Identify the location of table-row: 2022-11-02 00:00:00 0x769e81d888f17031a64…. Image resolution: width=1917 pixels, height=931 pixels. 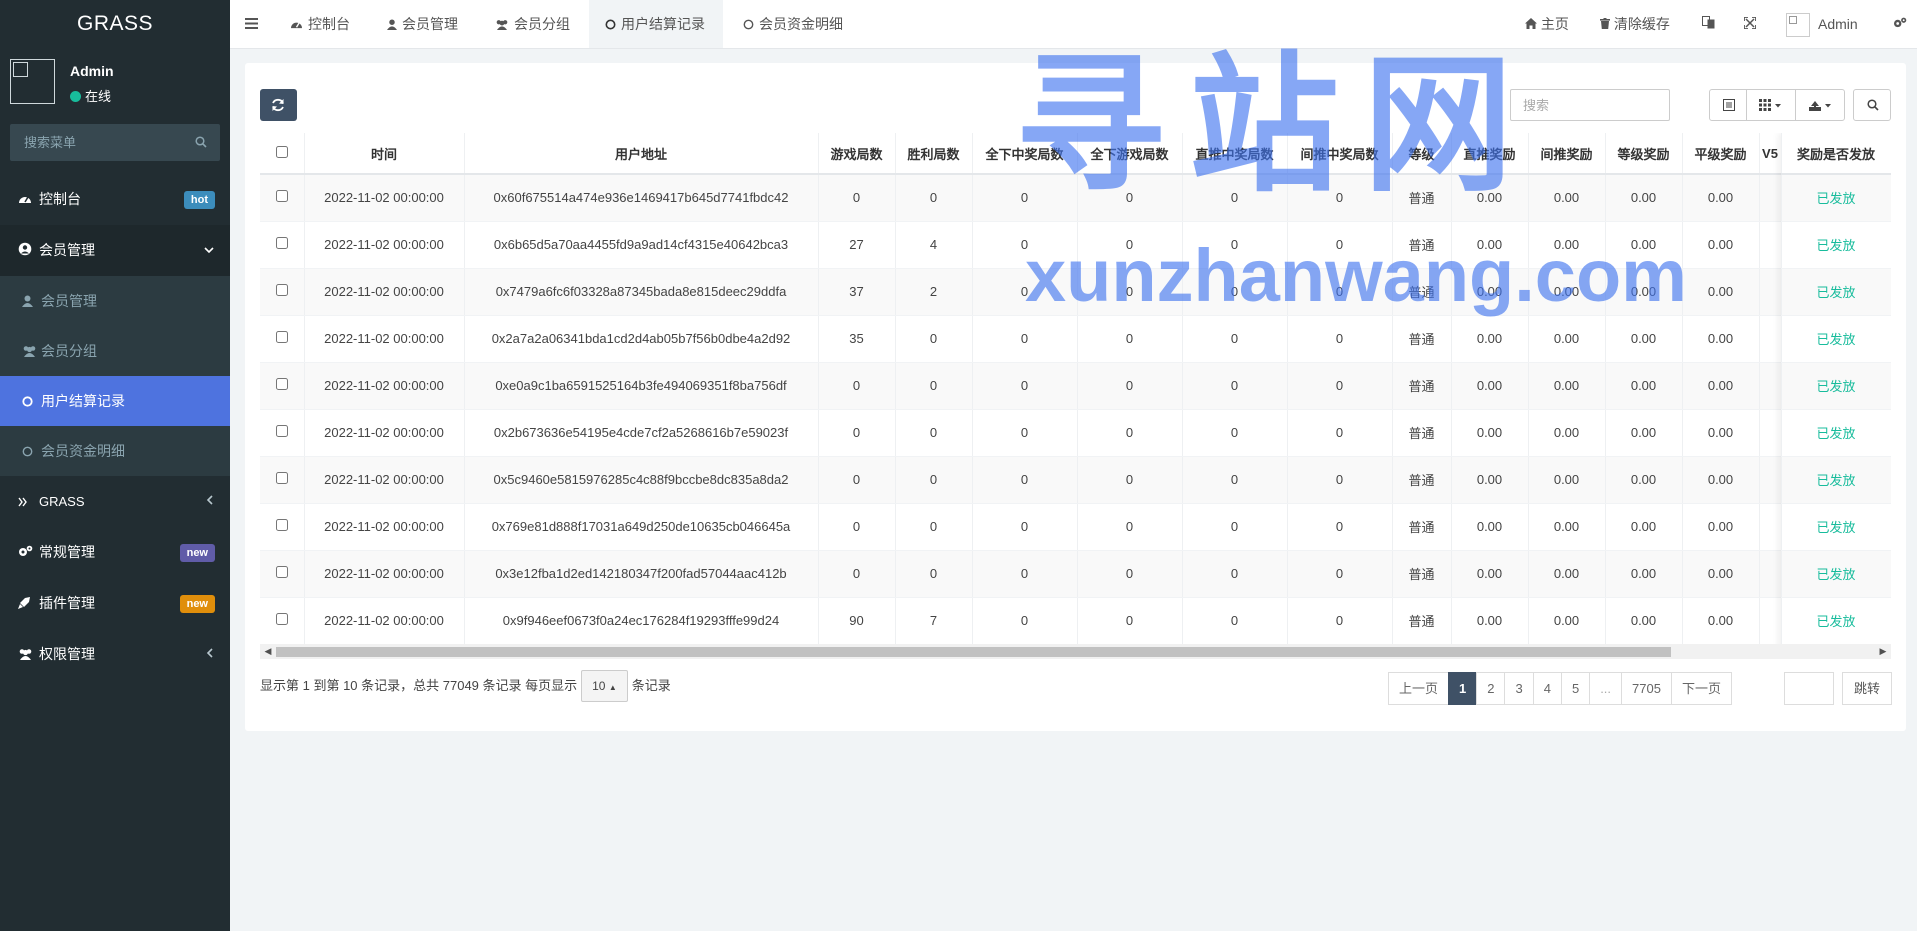
(1075, 527).